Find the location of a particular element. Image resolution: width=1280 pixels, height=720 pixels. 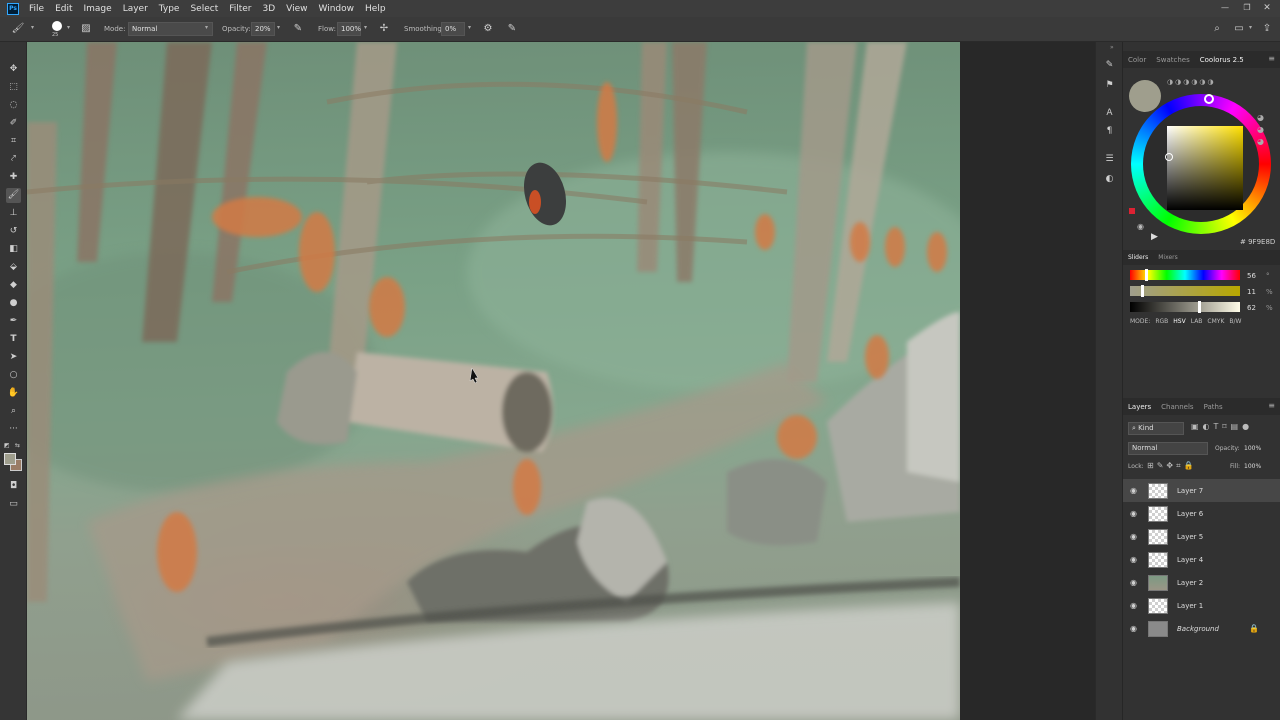

minimize-icon: — is located at coordinates (1225, 8).